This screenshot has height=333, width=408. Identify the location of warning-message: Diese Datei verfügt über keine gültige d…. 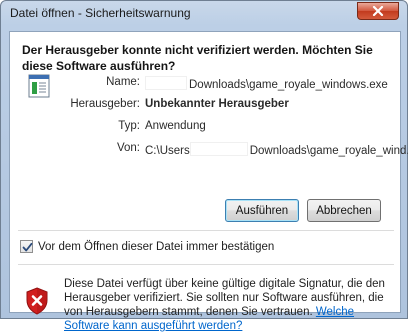
(229, 305).